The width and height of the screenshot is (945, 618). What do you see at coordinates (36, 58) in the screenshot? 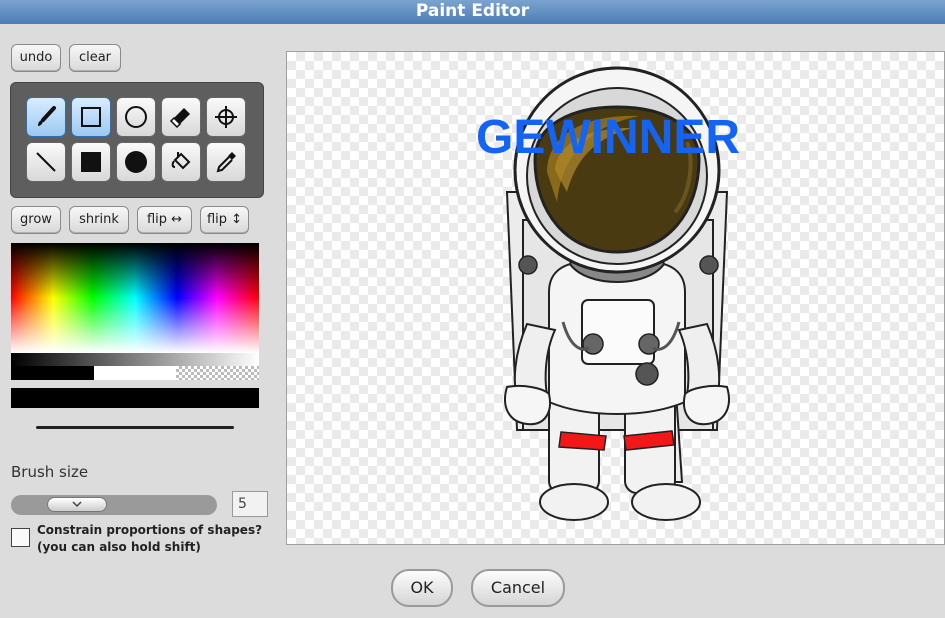
I see `undo-button: undo` at bounding box center [36, 58].